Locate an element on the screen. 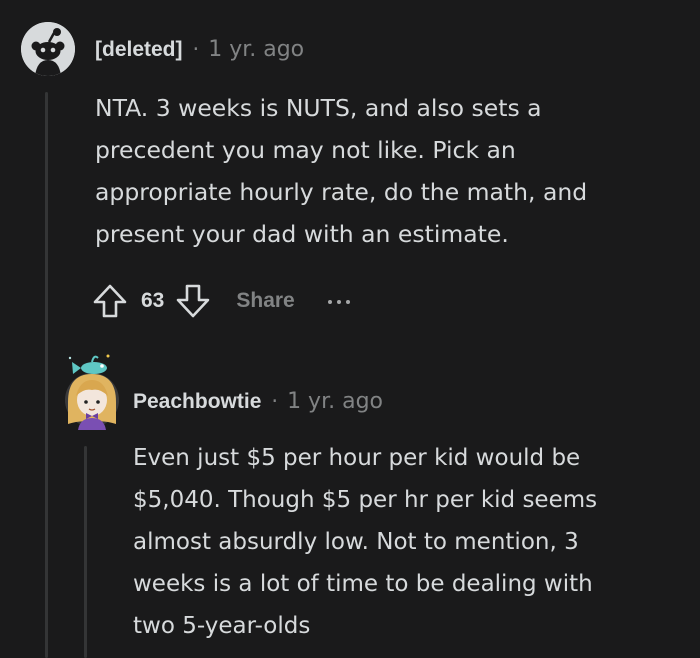 The image size is (700, 658). comment-meta: Peachbowtie · 1 yr. ago is located at coordinates (258, 401).